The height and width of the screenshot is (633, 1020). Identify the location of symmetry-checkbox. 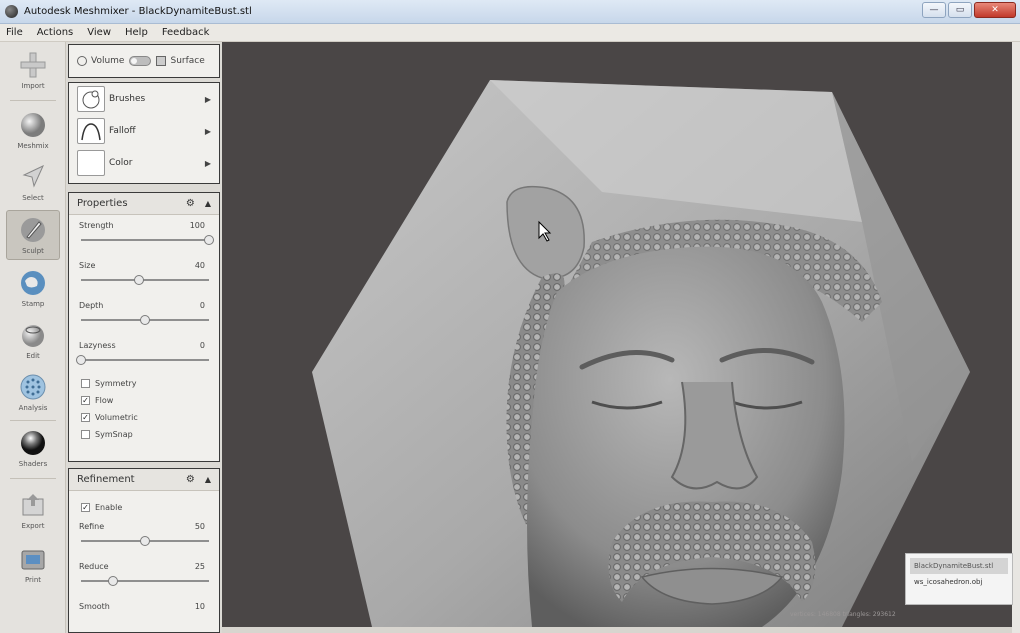
(85, 383).